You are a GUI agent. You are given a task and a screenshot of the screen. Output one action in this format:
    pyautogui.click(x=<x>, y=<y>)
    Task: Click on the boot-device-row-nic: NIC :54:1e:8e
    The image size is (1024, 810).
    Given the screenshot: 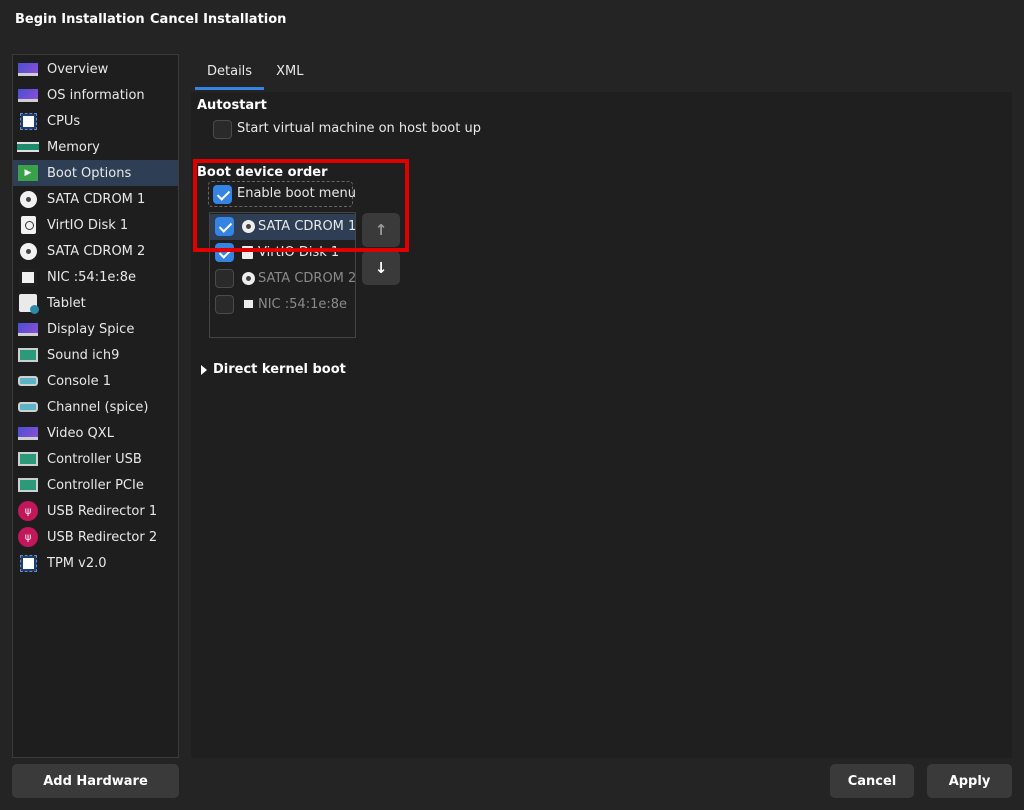 What is the action you would take?
    pyautogui.click(x=282, y=305)
    